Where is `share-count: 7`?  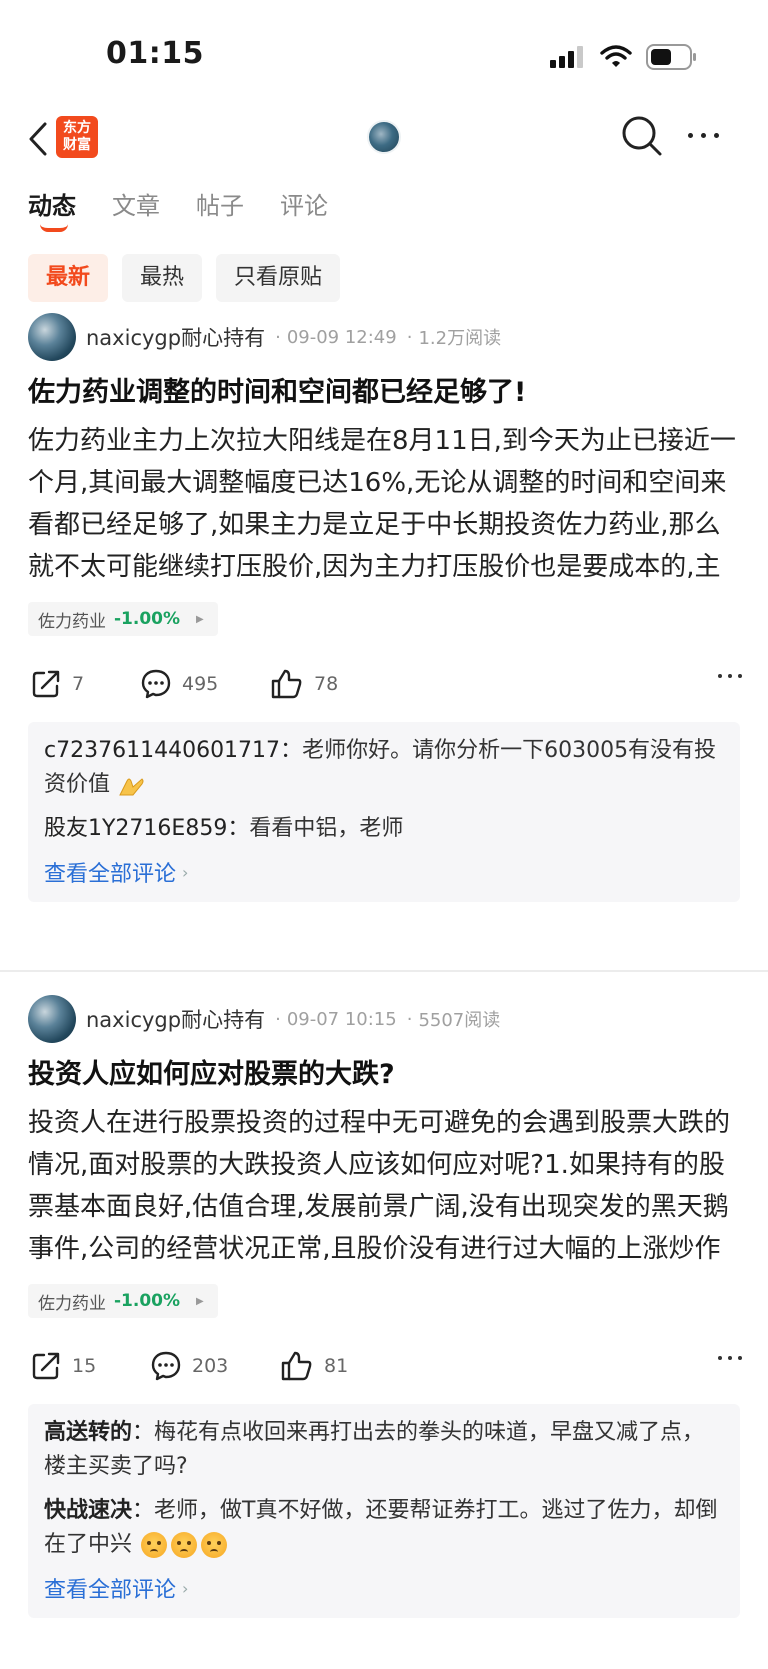
share-count: 7 is located at coordinates (78, 684).